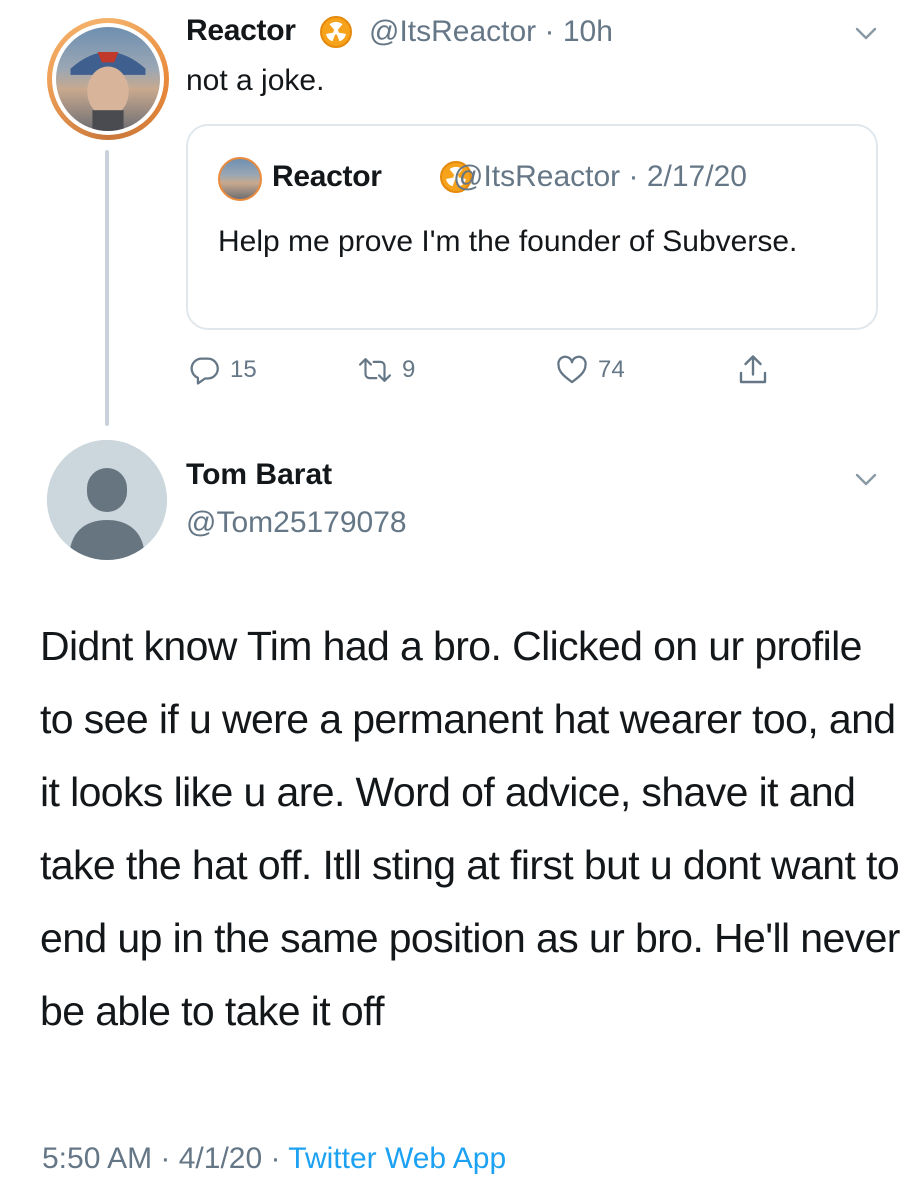 The height and width of the screenshot is (1200, 924). I want to click on heart-icon, so click(572, 369).